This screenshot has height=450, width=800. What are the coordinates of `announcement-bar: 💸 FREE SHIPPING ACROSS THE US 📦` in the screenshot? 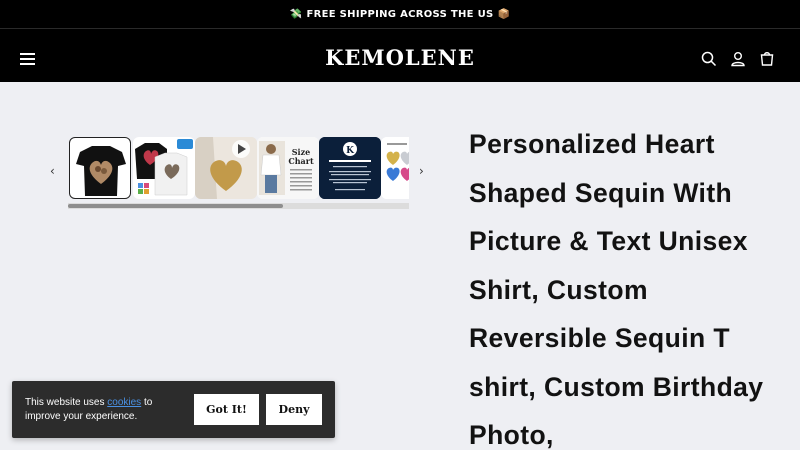 It's located at (400, 14).